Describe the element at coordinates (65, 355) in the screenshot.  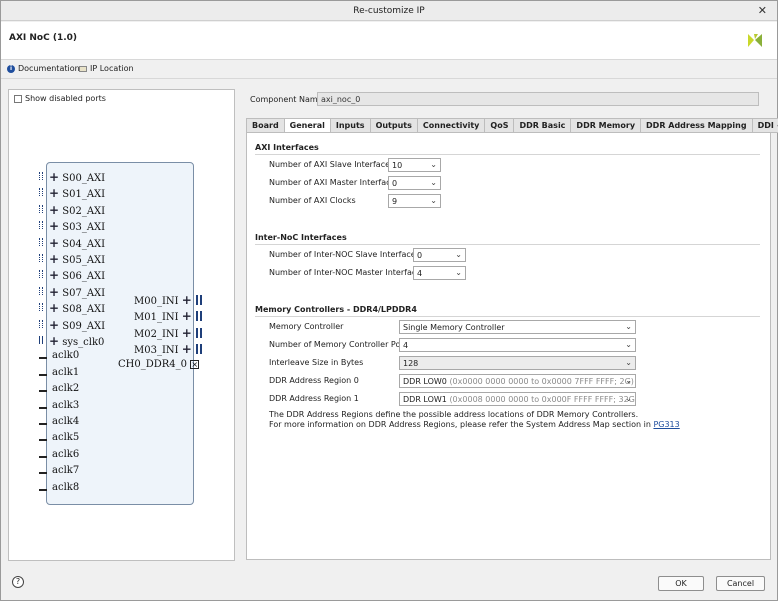
I see `port-aclk0: aclk0` at that location.